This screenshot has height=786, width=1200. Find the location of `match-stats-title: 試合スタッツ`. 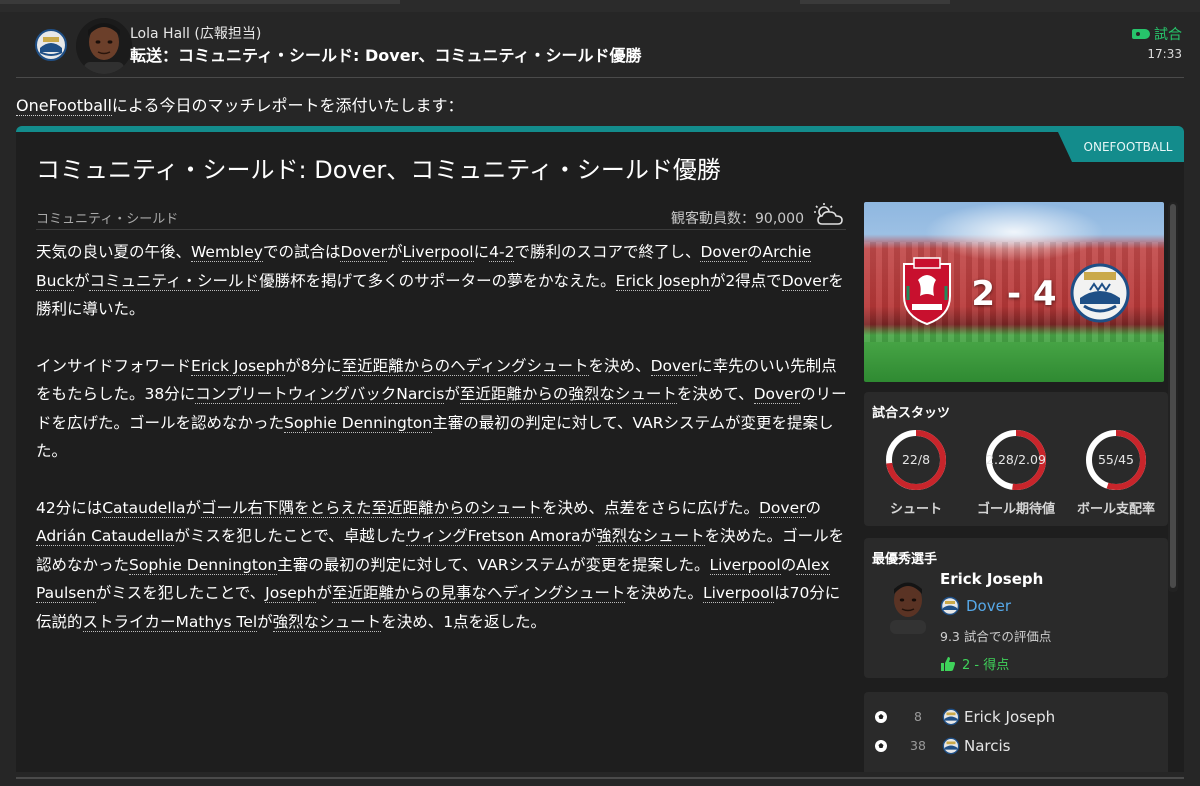

match-stats-title: 試合スタッツ is located at coordinates (911, 413).